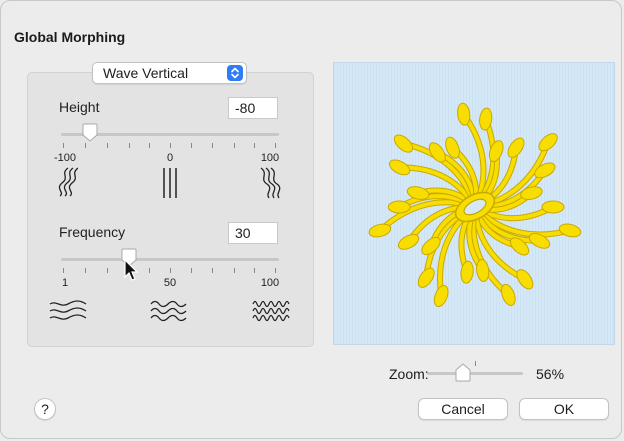 This screenshot has height=441, width=624. I want to click on height-slider-thumb, so click(90, 135).